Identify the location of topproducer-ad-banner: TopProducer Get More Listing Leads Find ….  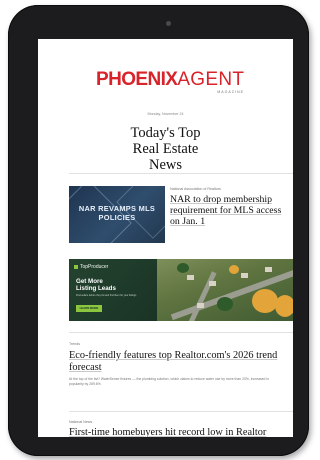
(181, 290).